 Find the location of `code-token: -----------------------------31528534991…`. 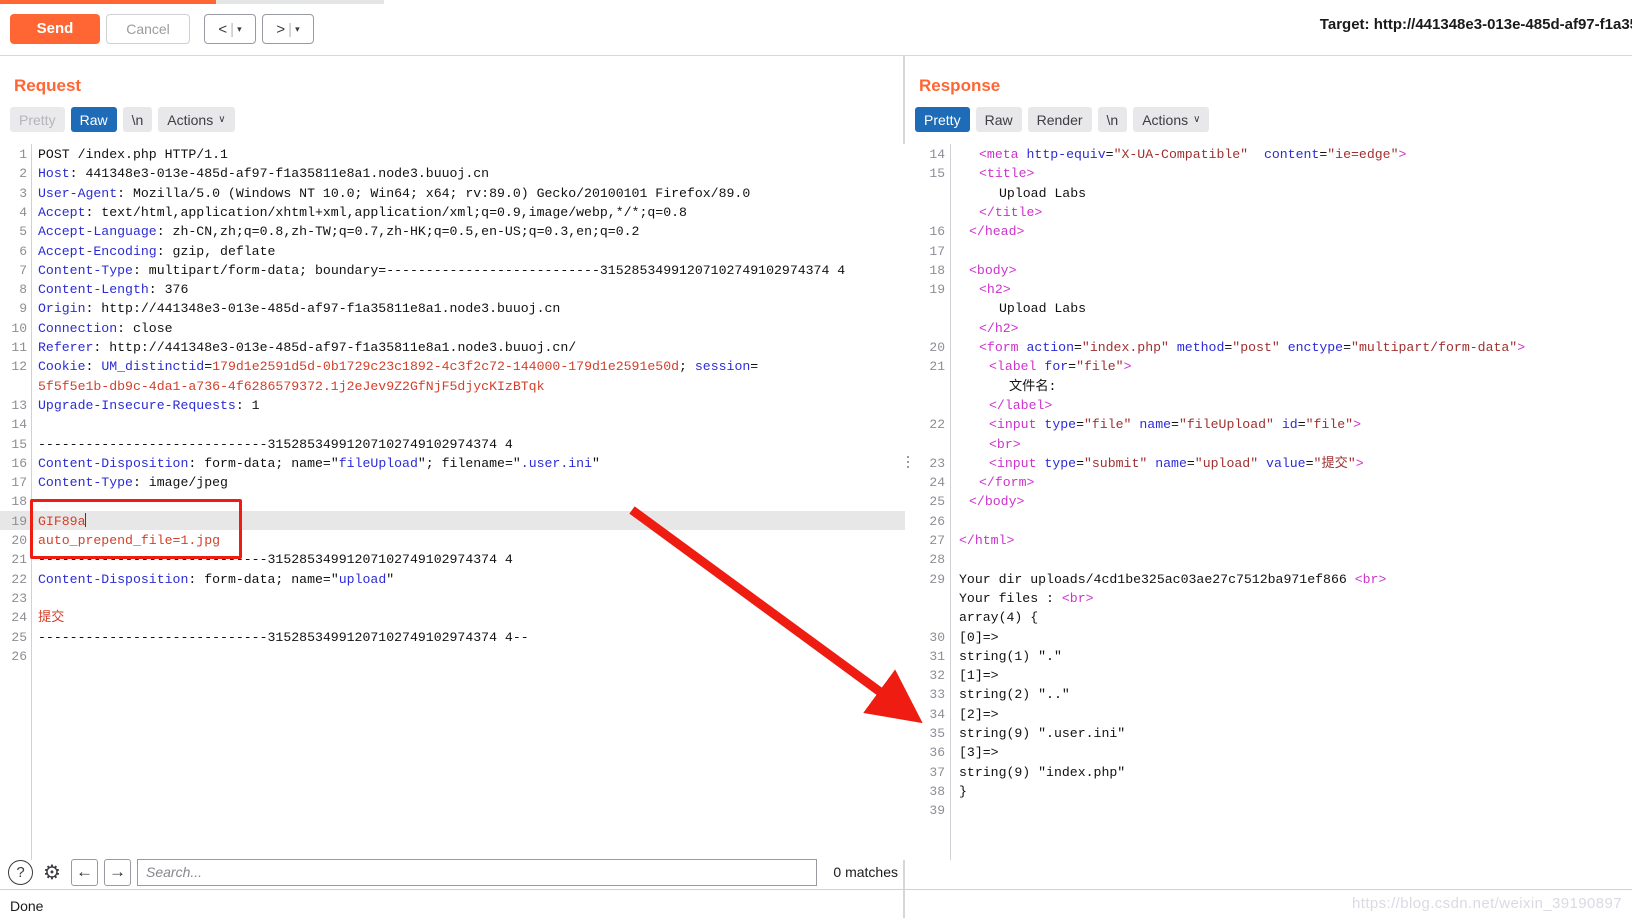

code-token: -----------------------------31528534991… is located at coordinates (275, 560).